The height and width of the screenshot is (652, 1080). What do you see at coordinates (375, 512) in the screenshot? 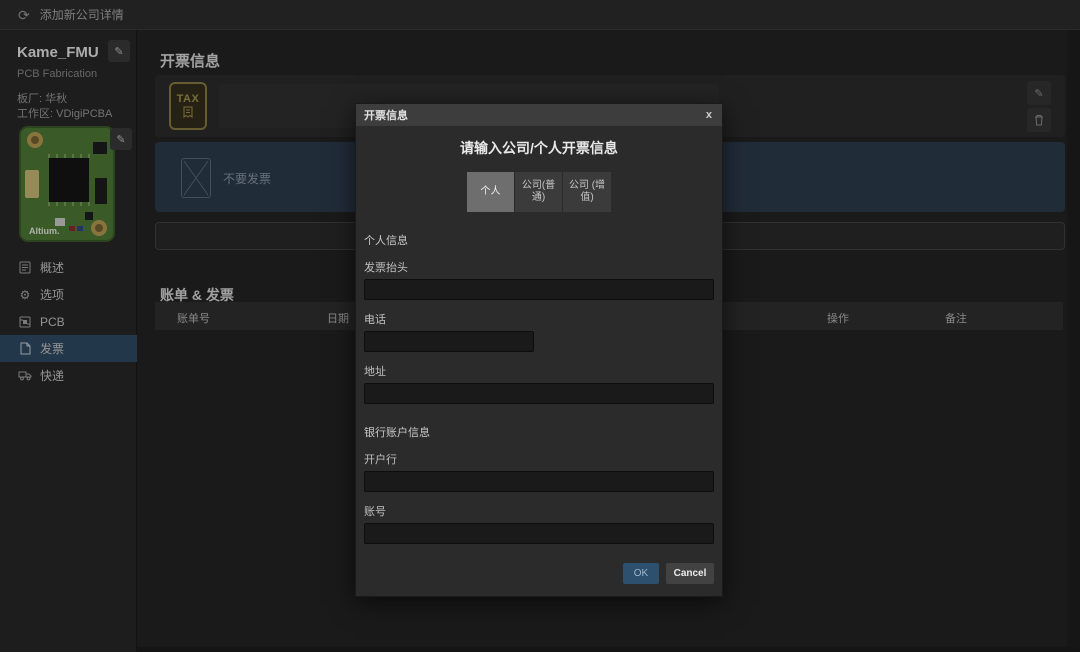
I see `account-label: 账号` at bounding box center [375, 512].